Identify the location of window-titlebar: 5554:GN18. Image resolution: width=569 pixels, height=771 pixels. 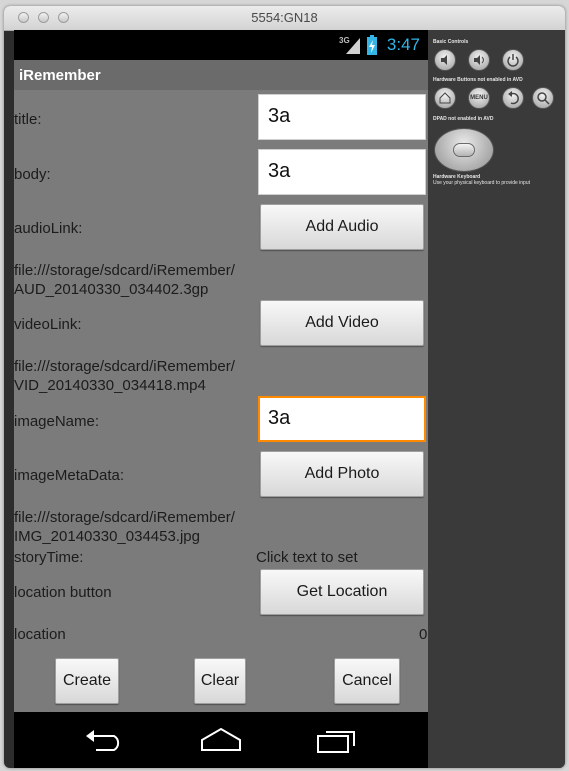
(284, 18).